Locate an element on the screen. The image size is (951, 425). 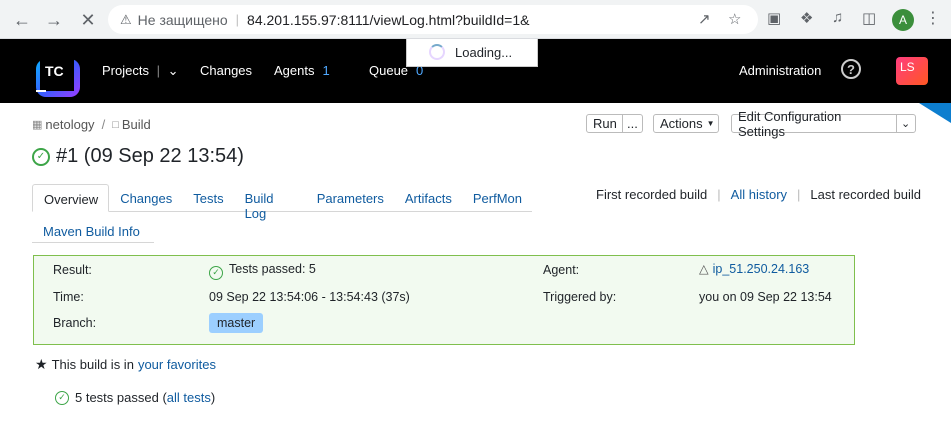
tests-summary: ✓ 5 tests passed ( all tests ) is located at coordinates (135, 397).